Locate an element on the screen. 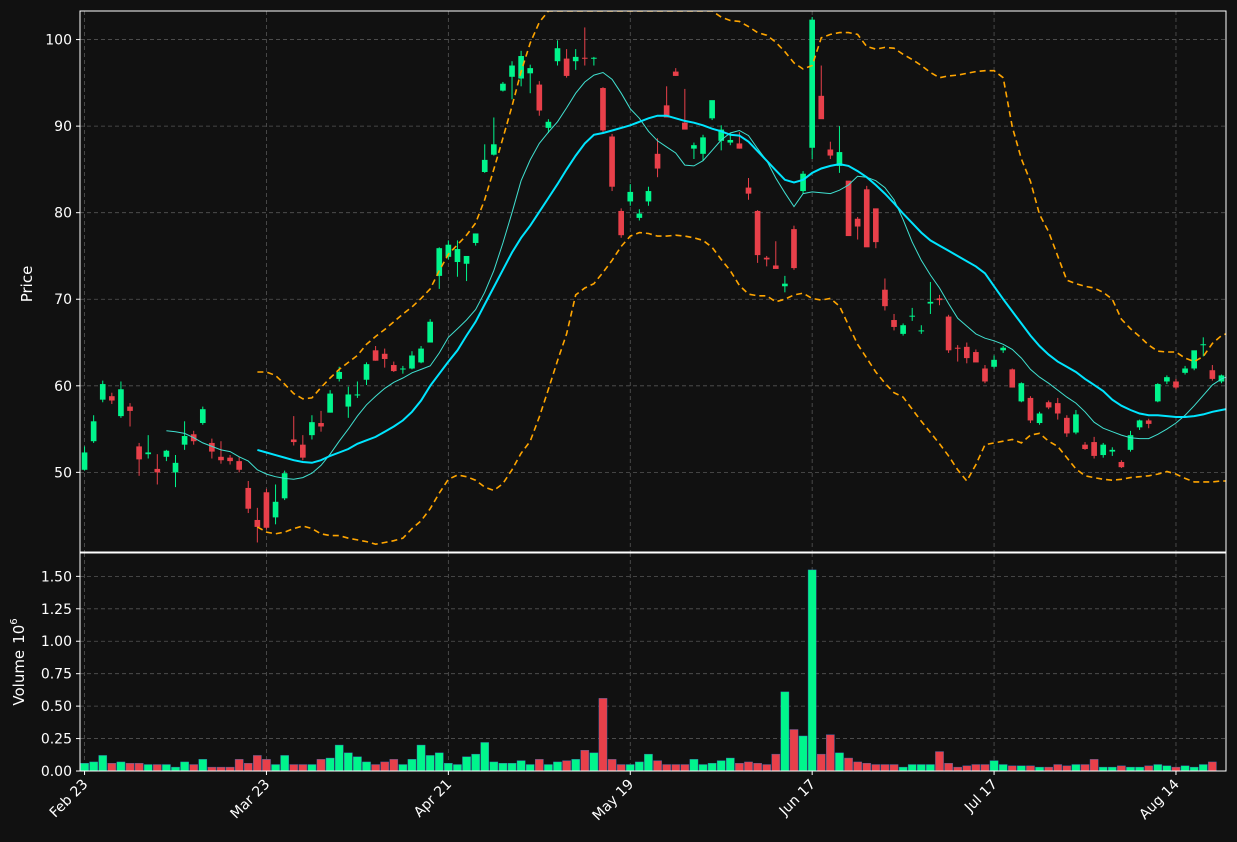 The image size is (1237, 842). volume-axis-label: Volume 106 is located at coordinates (18, 661).